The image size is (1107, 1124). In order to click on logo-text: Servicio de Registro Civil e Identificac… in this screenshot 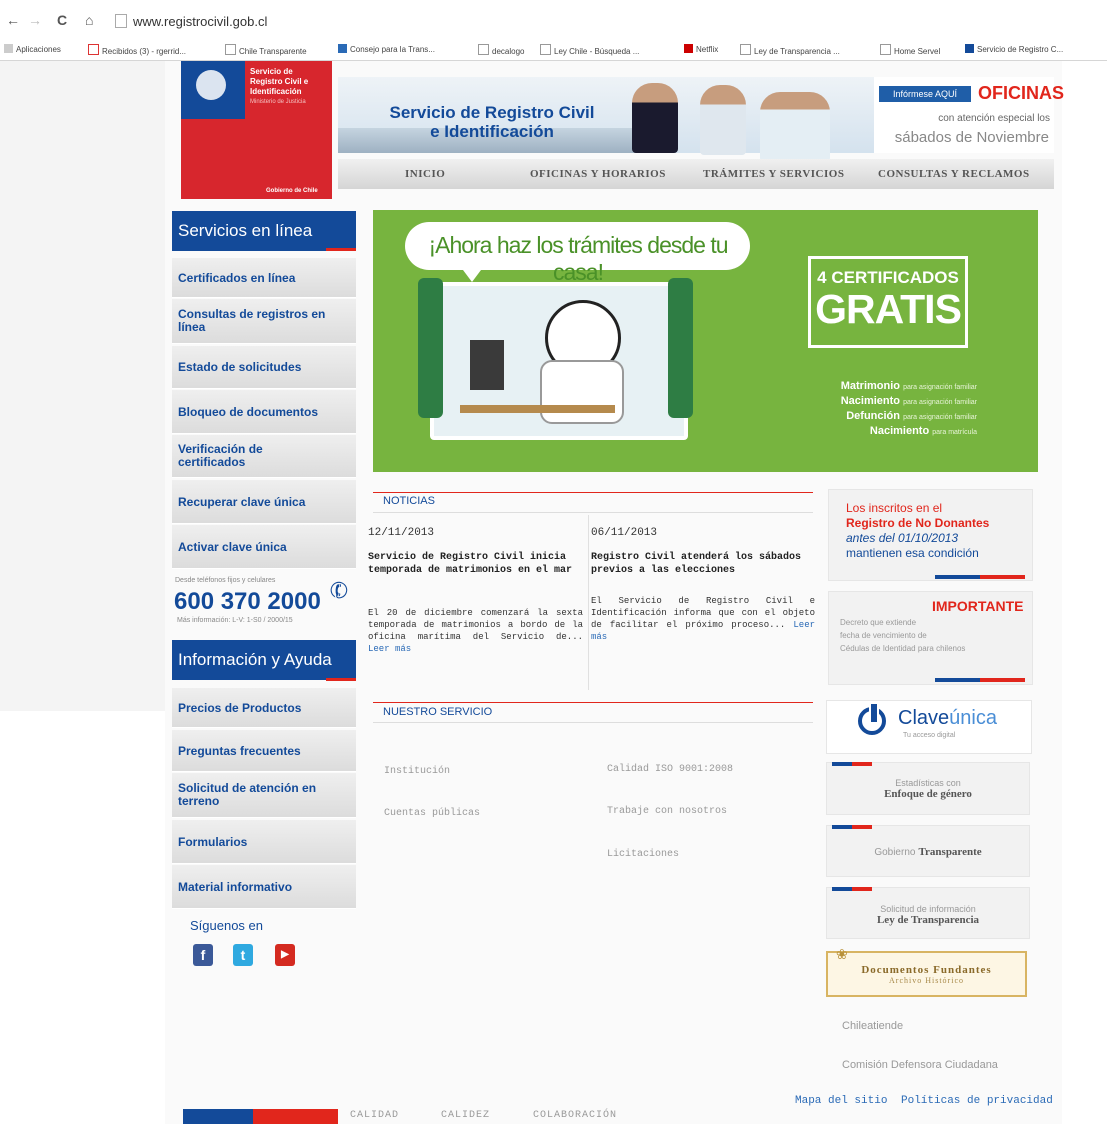, I will do `click(279, 81)`.